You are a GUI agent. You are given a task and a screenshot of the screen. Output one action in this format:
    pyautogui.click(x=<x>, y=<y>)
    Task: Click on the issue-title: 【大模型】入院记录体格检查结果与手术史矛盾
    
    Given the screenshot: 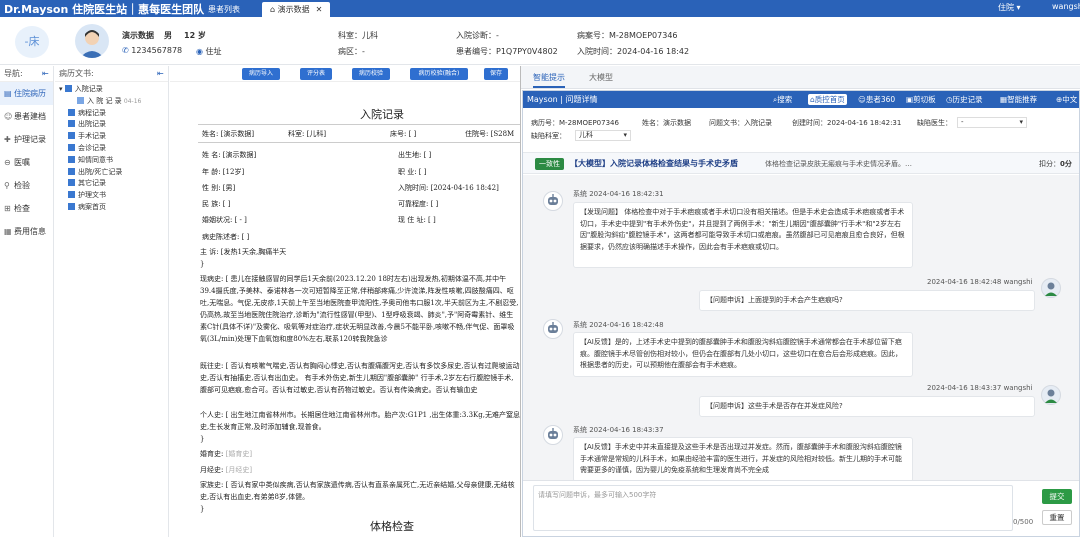 What is the action you would take?
    pyautogui.click(x=654, y=163)
    